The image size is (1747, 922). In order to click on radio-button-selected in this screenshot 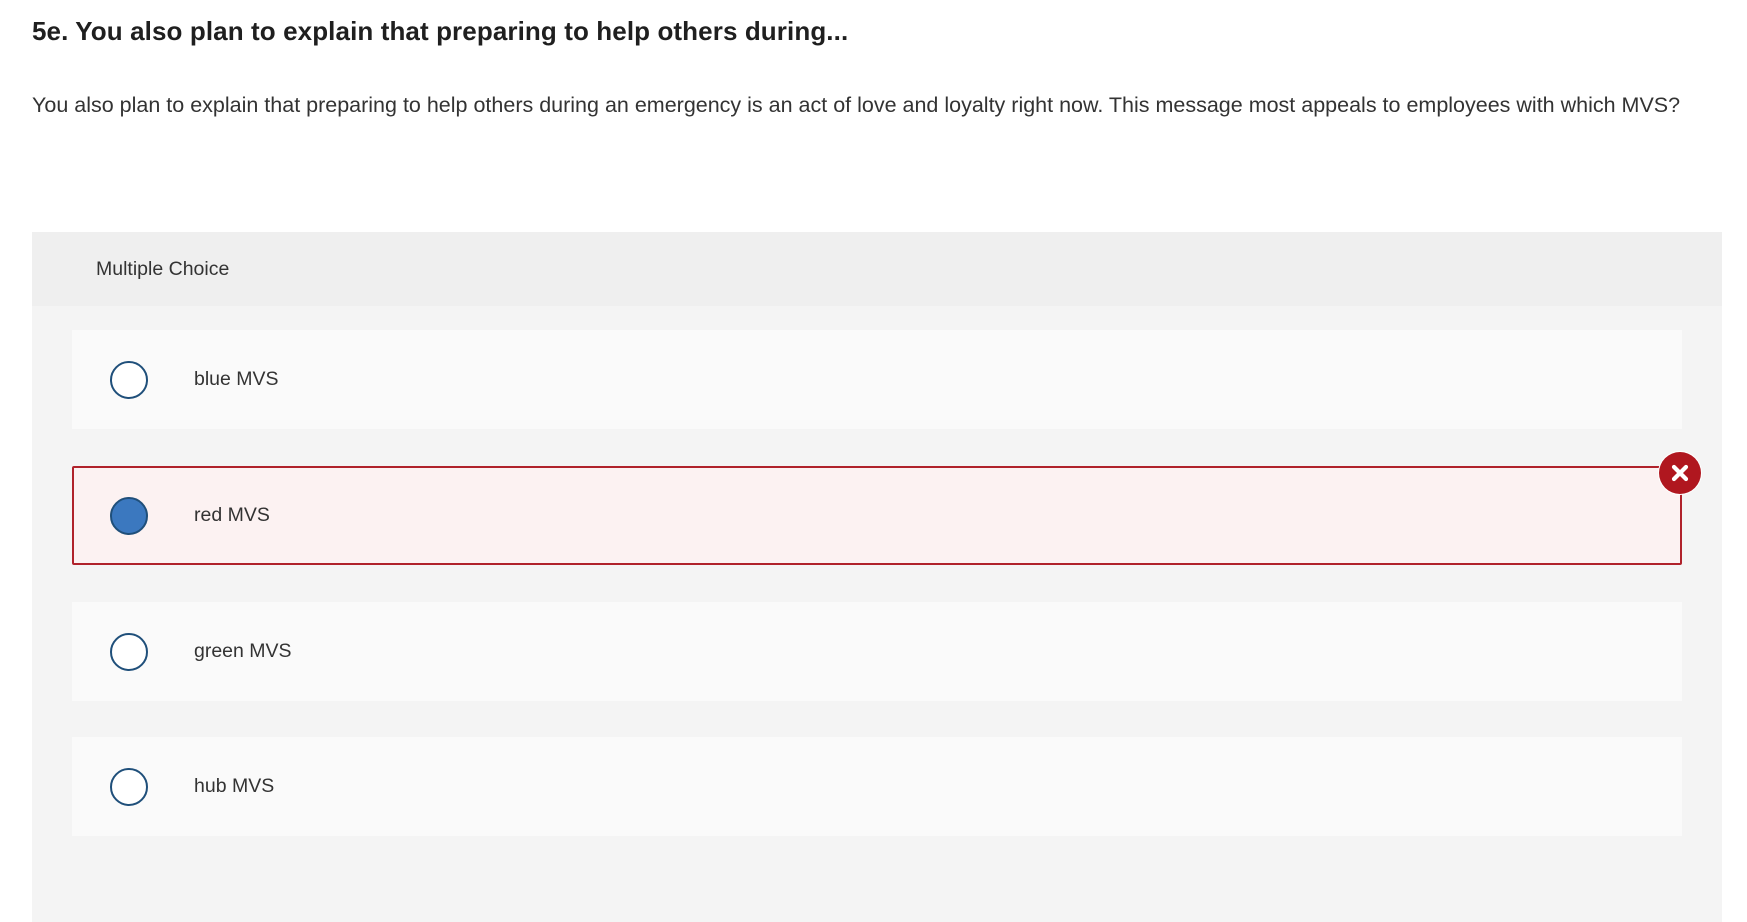, I will do `click(129, 515)`.